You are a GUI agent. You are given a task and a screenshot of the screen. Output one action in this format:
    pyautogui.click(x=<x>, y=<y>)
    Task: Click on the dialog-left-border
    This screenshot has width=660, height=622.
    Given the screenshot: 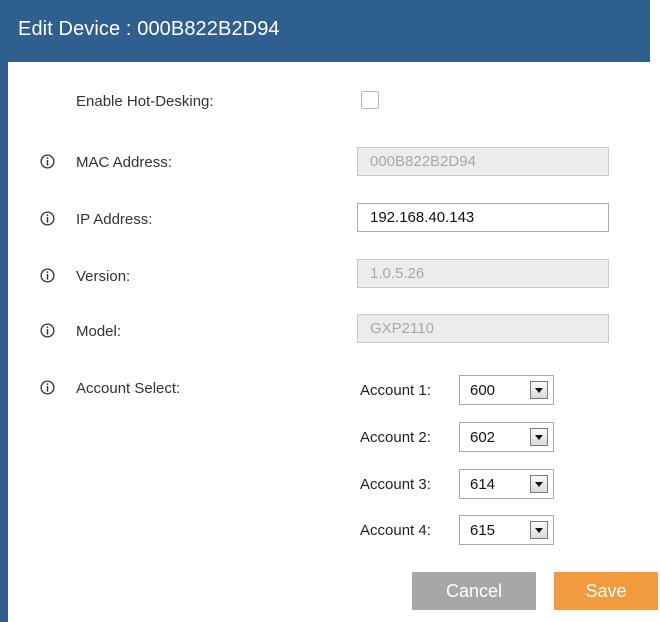 What is the action you would take?
    pyautogui.click(x=4, y=311)
    